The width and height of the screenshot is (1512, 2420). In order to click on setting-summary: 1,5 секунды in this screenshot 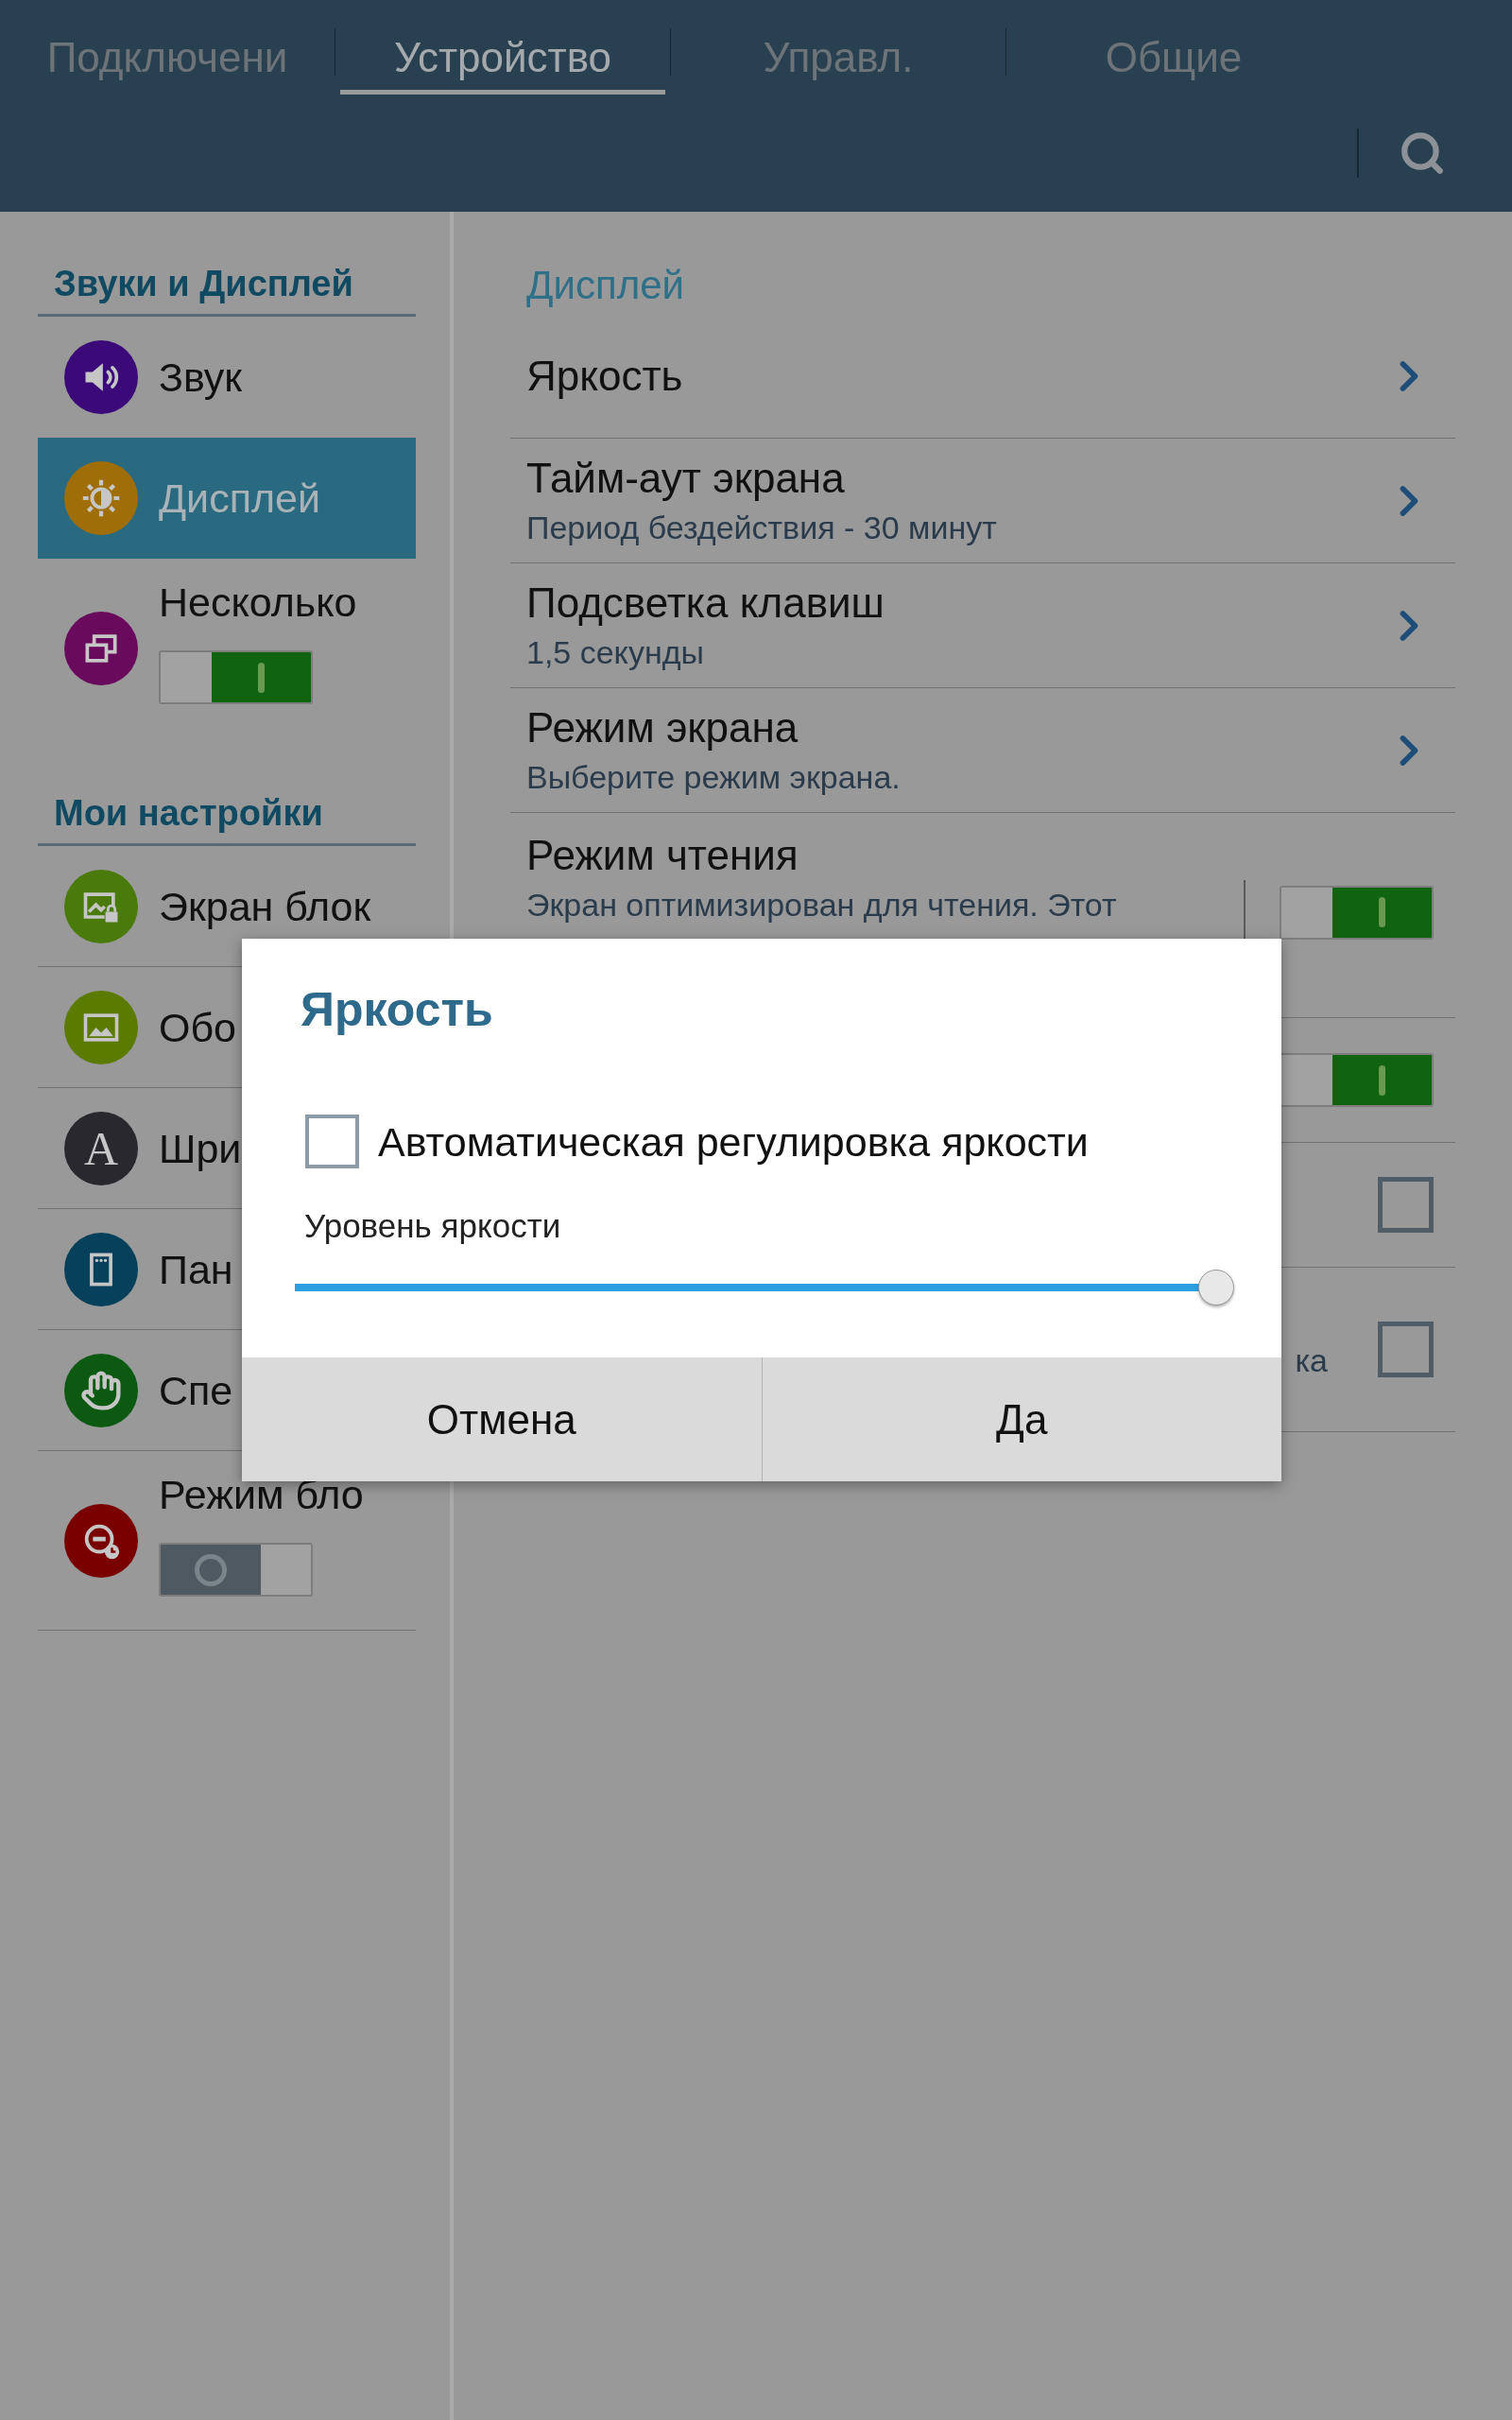, I will do `click(615, 652)`.